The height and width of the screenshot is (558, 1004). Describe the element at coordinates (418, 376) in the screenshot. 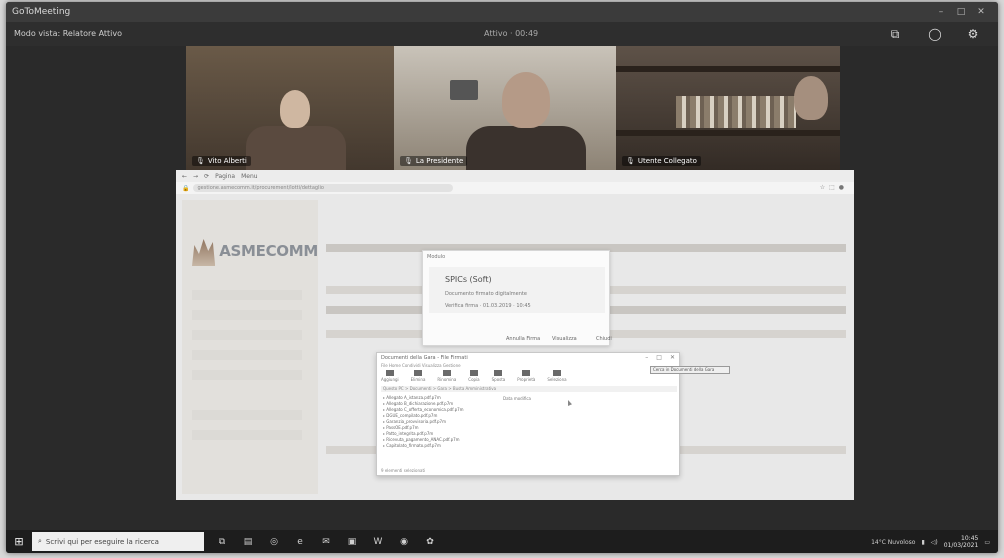

I see `ribbon-button: Elimina` at that location.